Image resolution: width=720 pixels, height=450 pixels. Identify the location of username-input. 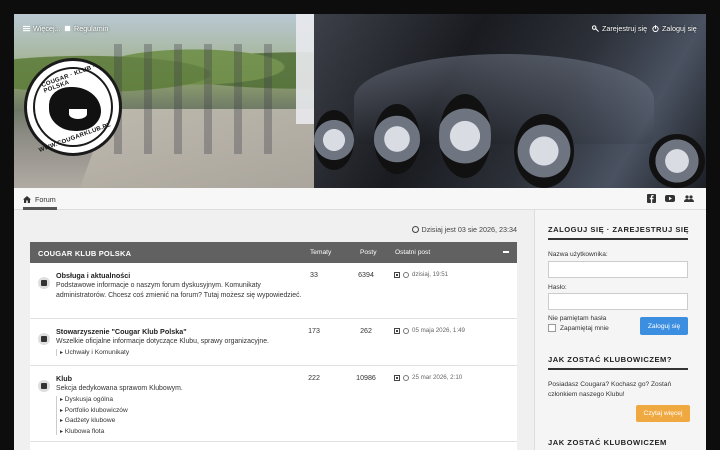
(618, 269).